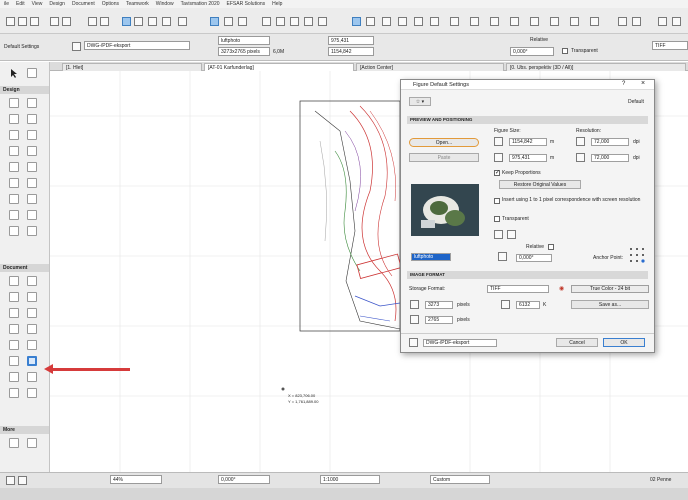 The width and height of the screenshot is (688, 500). I want to click on ok-button: OK, so click(624, 342).